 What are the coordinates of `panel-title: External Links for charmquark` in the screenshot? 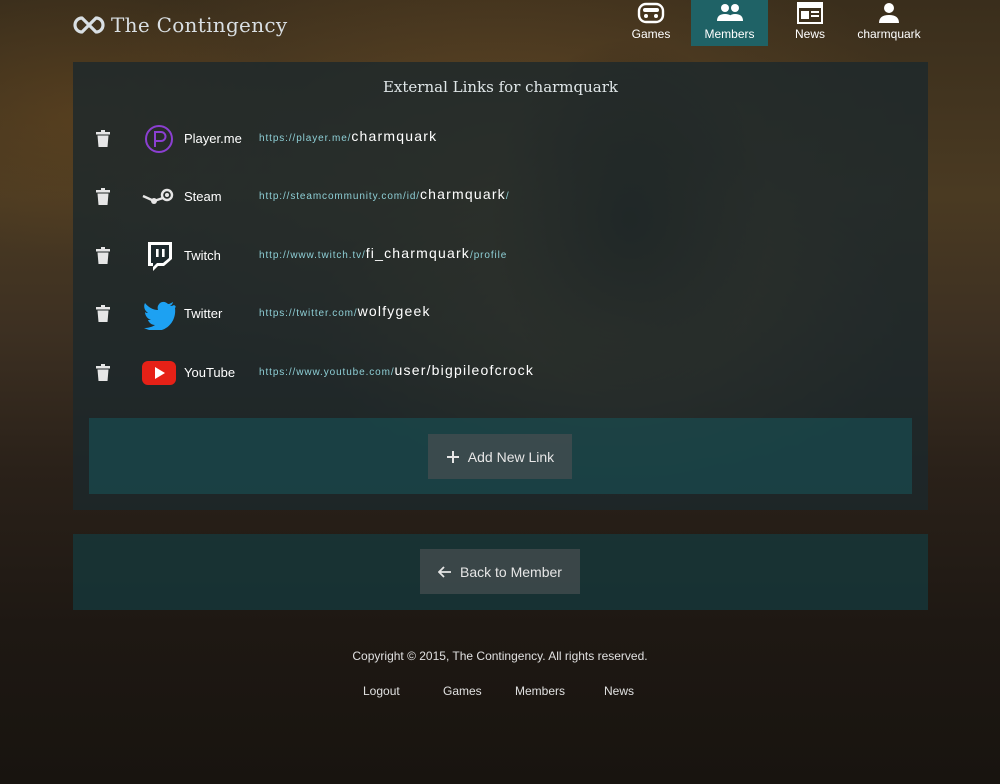 It's located at (500, 87).